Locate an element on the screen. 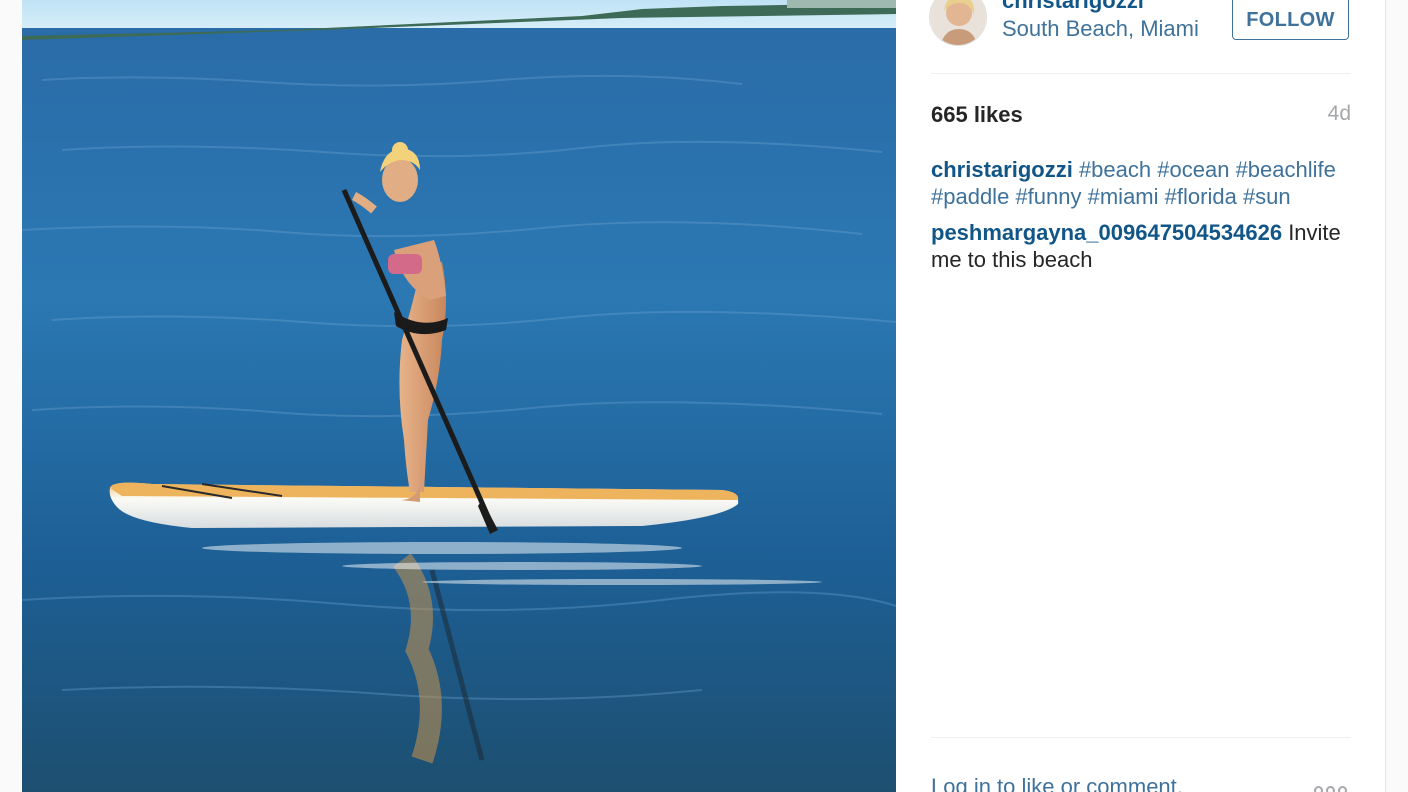 The width and height of the screenshot is (1408, 792). hashtag: #beachlife is located at coordinates (1286, 169).